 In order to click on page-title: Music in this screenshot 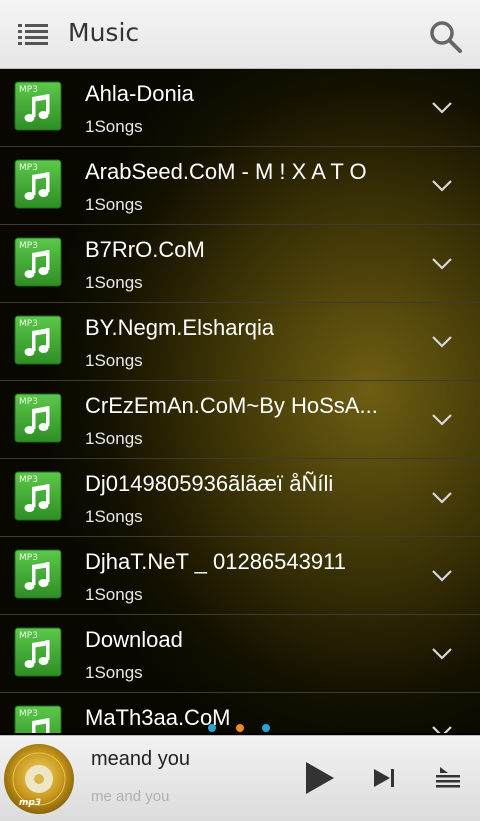, I will do `click(104, 32)`.